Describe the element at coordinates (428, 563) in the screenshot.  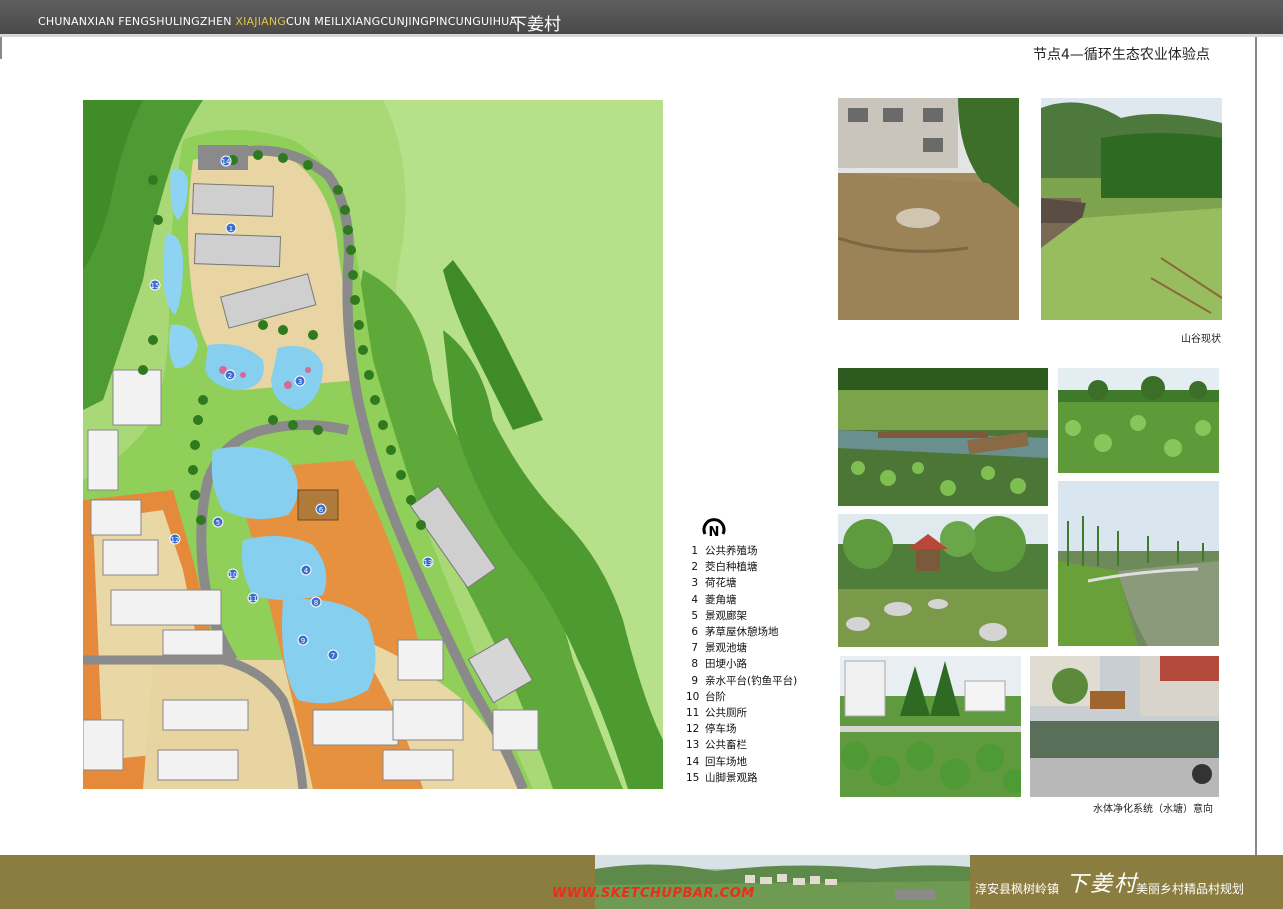
I see `plan-number-label: 13` at that location.